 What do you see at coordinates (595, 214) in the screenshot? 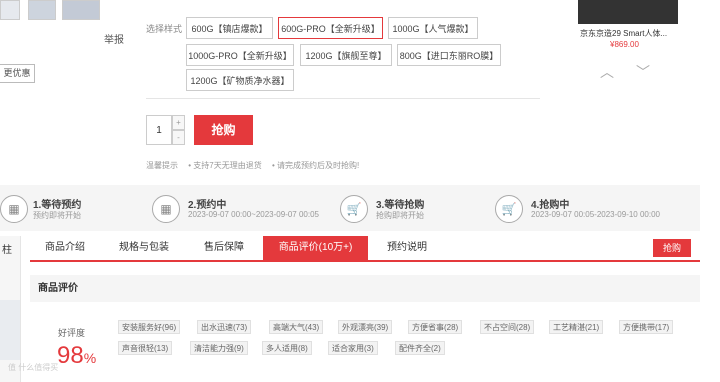
I see `step-subtitle: 2023-09-07 00:05-2023-09-10 00:00` at bounding box center [595, 214].